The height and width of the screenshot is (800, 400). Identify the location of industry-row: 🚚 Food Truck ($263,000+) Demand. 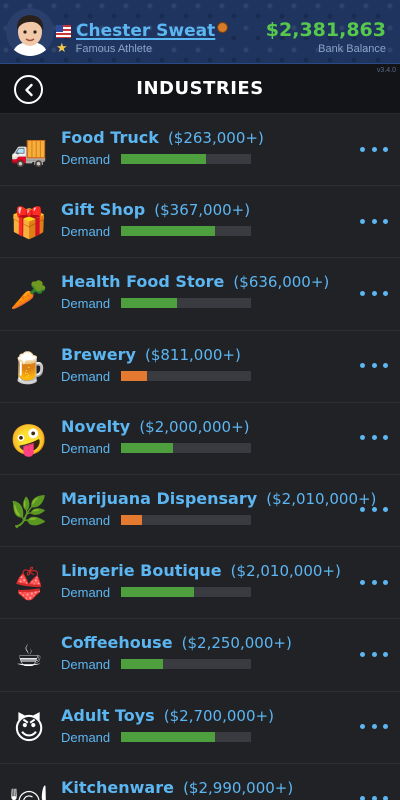
(200, 150).